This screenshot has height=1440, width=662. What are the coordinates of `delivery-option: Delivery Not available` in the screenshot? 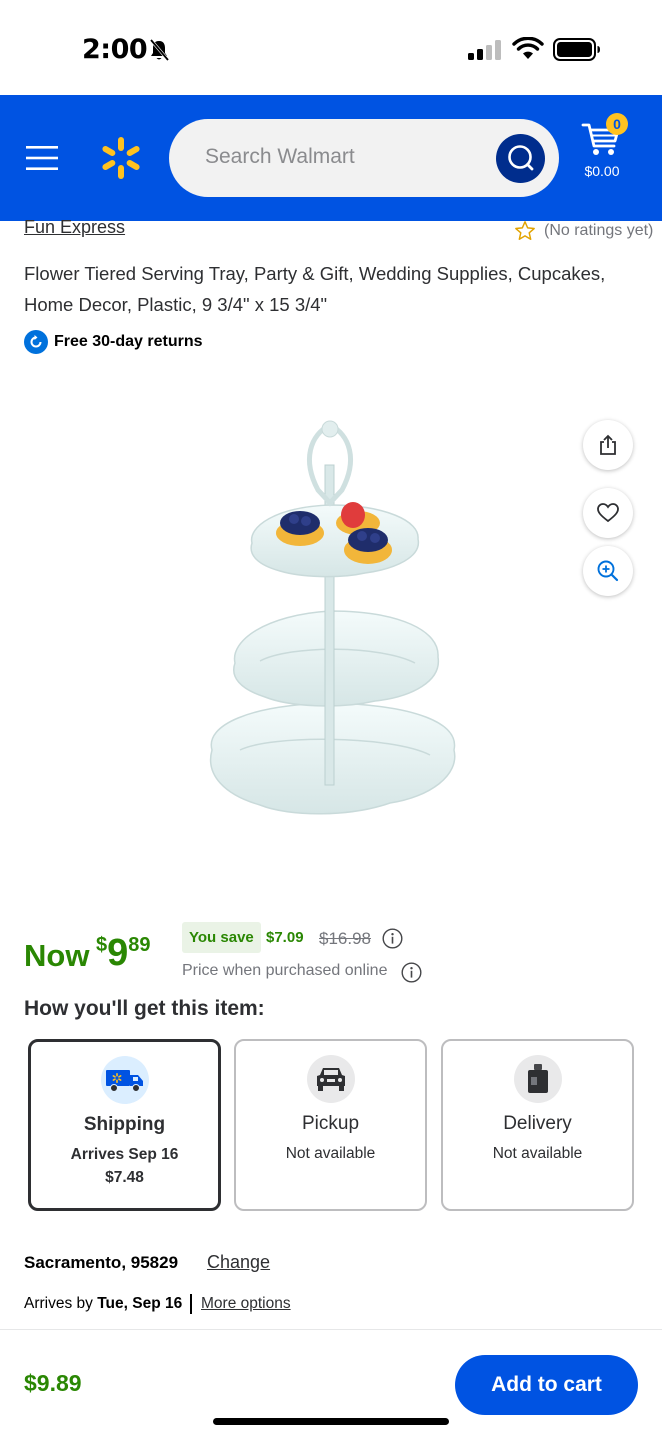 It's located at (537, 1125).